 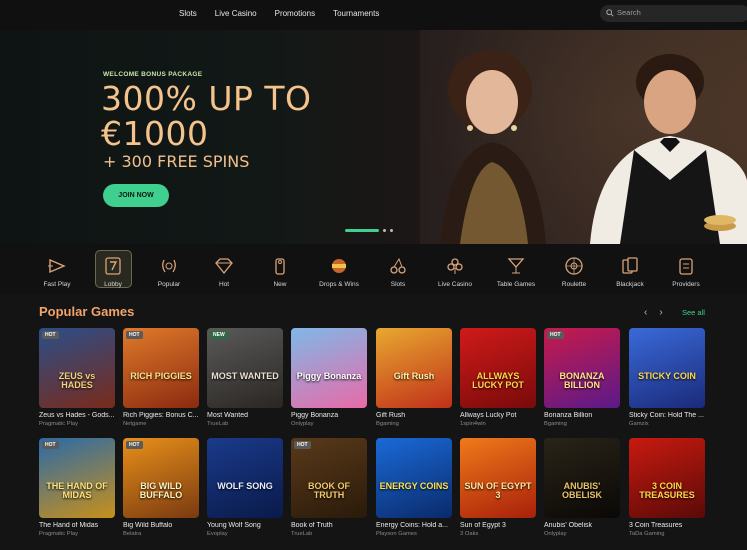 I want to click on cocktail-icon, so click(x=516, y=266).